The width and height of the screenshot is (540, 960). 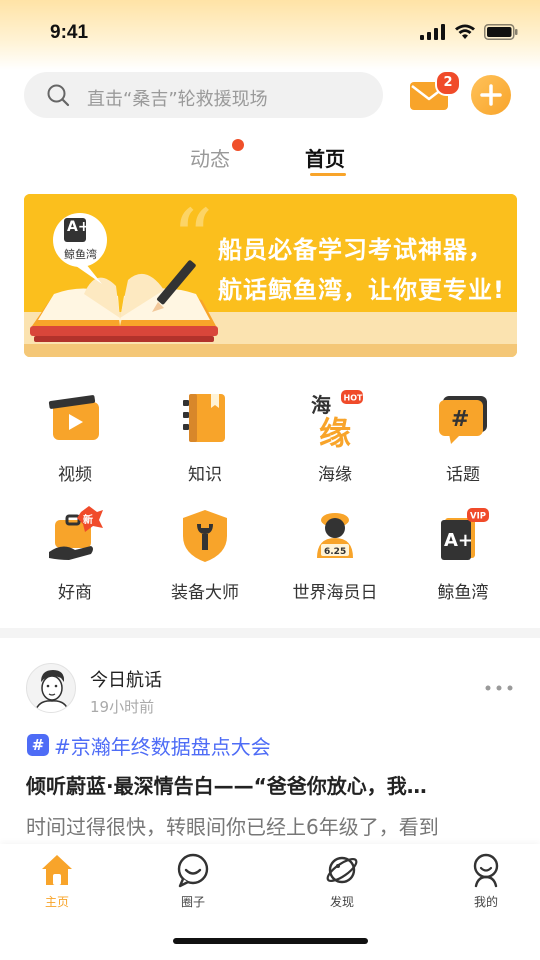 What do you see at coordinates (69, 32) in the screenshot?
I see `status-time: 9:41` at bounding box center [69, 32].